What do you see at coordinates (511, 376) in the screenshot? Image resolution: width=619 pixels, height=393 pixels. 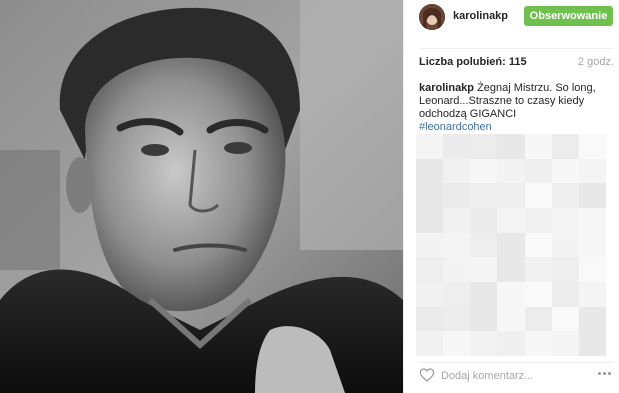 I see `comment-input` at bounding box center [511, 376].